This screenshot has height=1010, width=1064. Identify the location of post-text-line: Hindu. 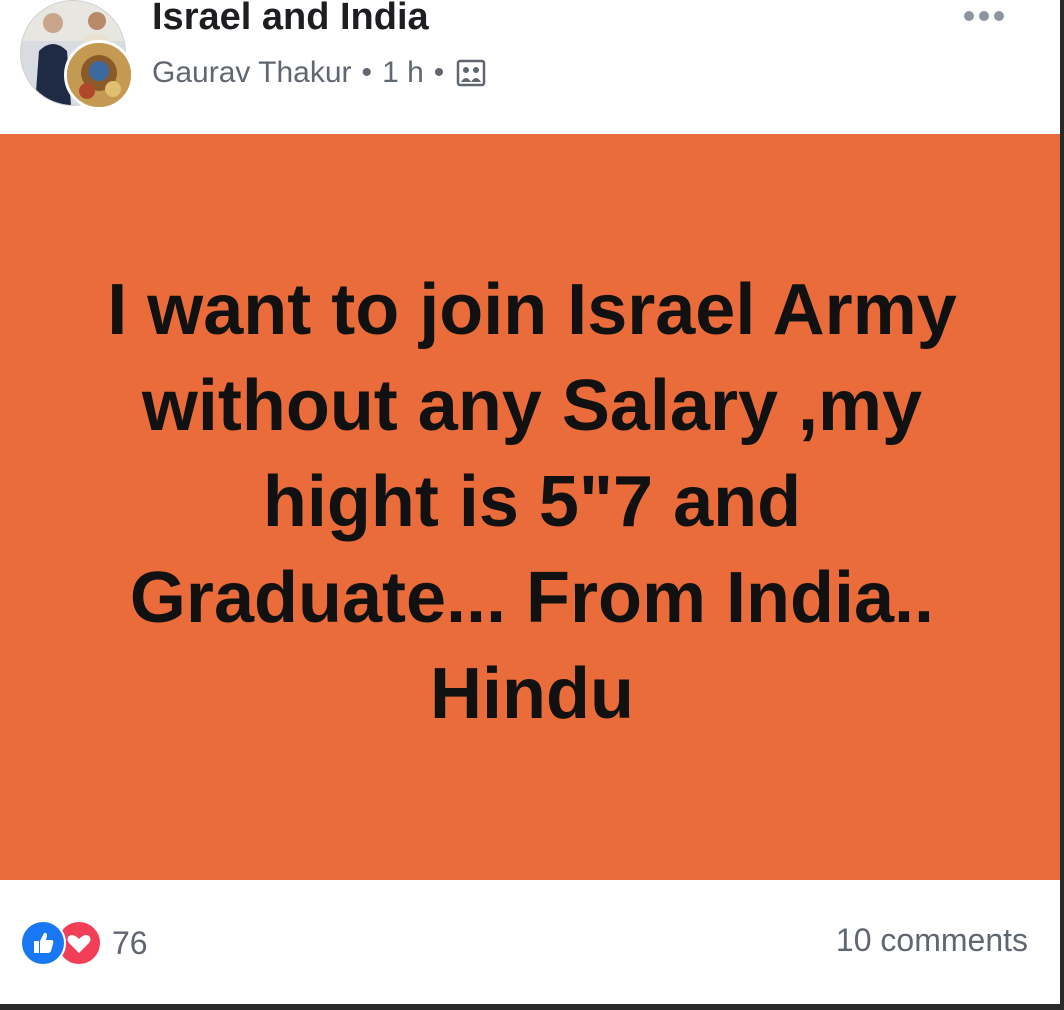
(532, 694).